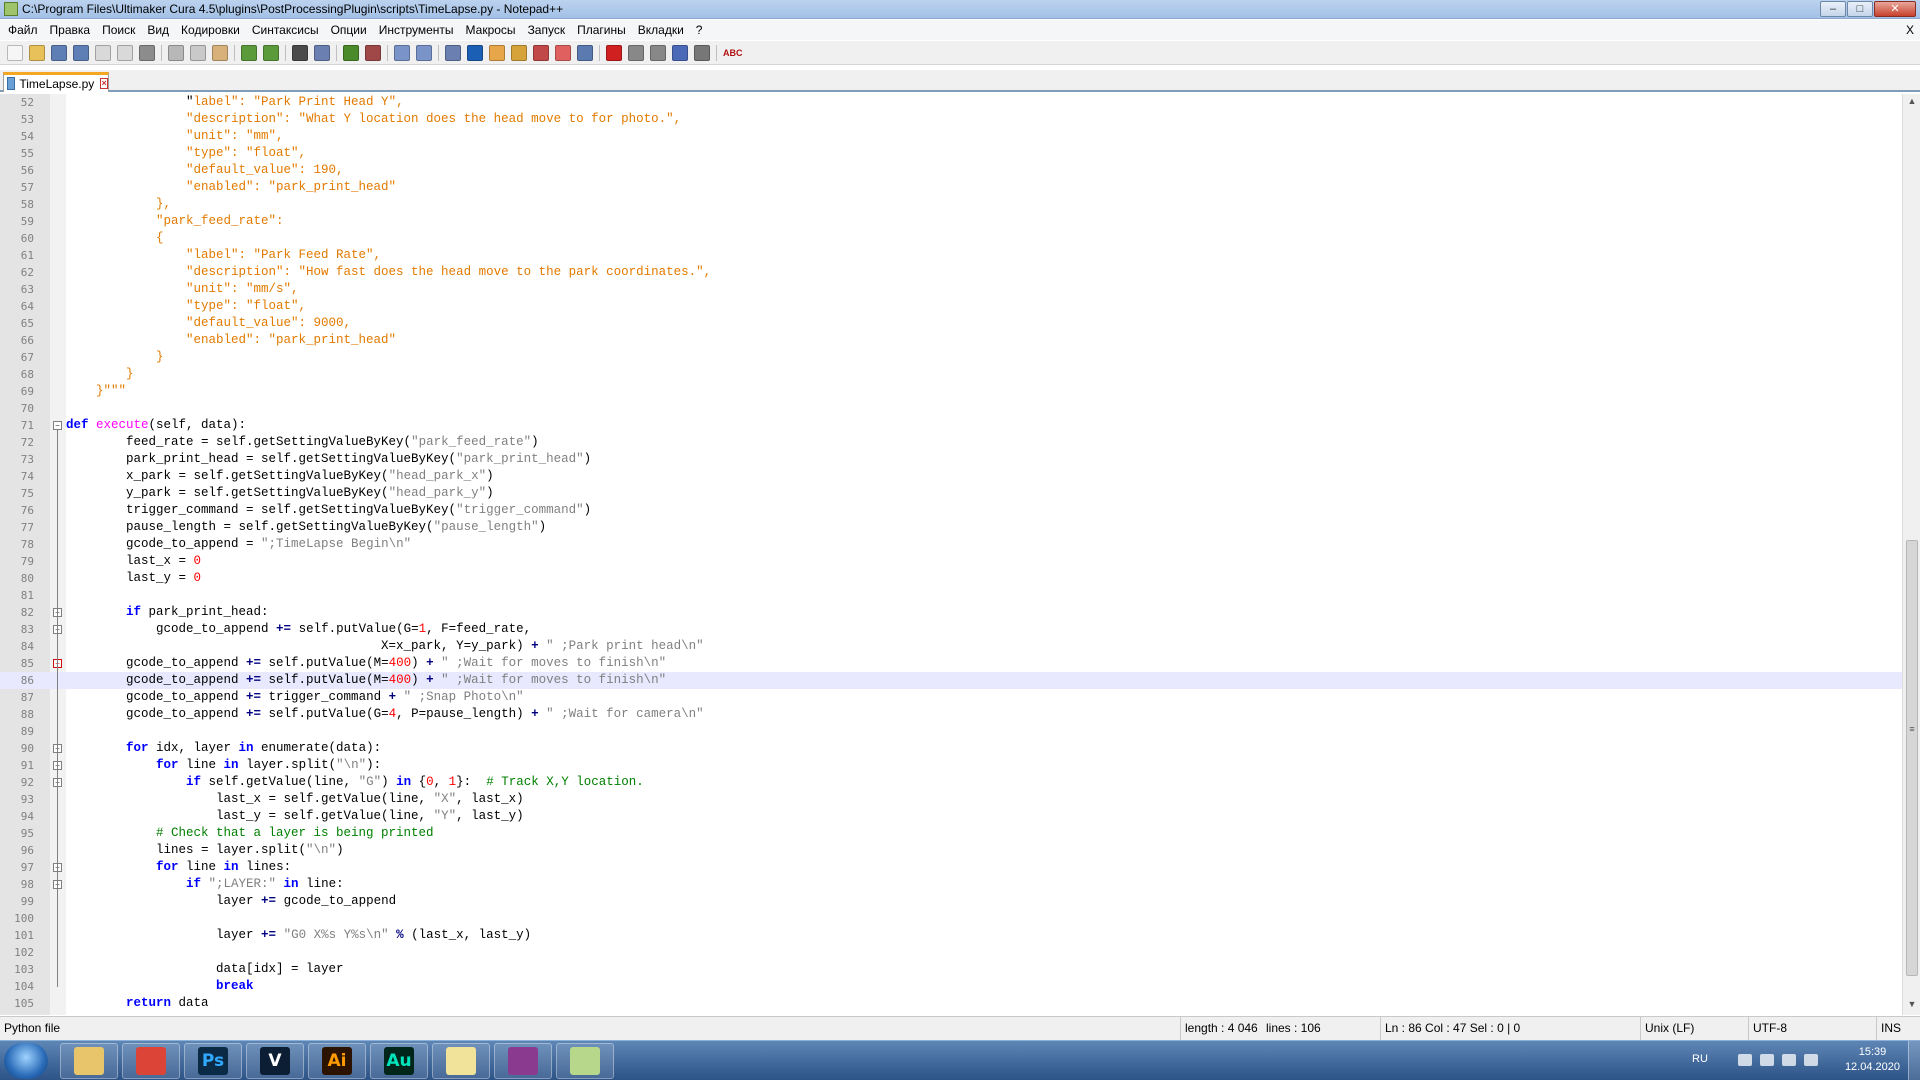  Describe the element at coordinates (210, 30) in the screenshot. I see `menu-encoding: Кодировки` at that location.